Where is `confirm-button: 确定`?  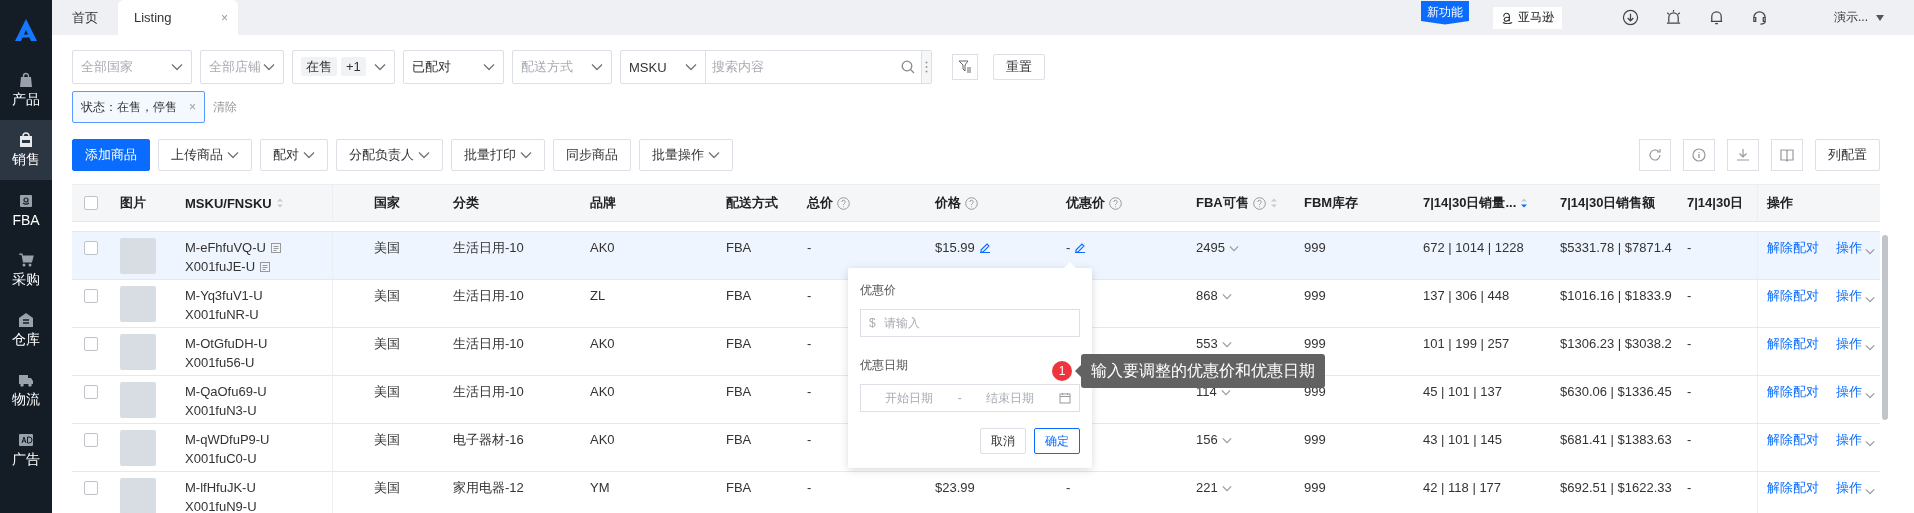
confirm-button: 确定 is located at coordinates (1057, 441).